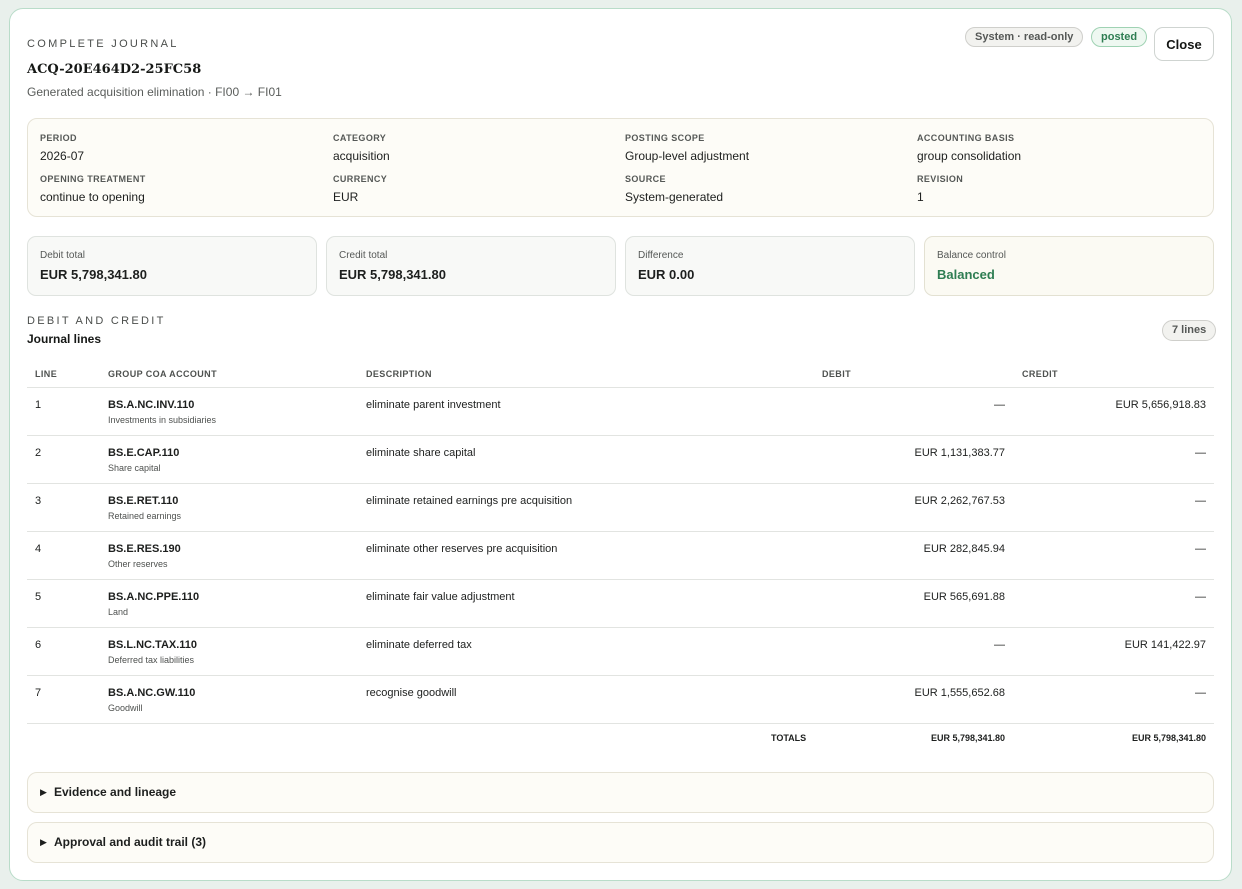 The width and height of the screenshot is (1242, 889). Describe the element at coordinates (162, 420) in the screenshot. I see `account-name: Investments in subsidiaries` at that location.